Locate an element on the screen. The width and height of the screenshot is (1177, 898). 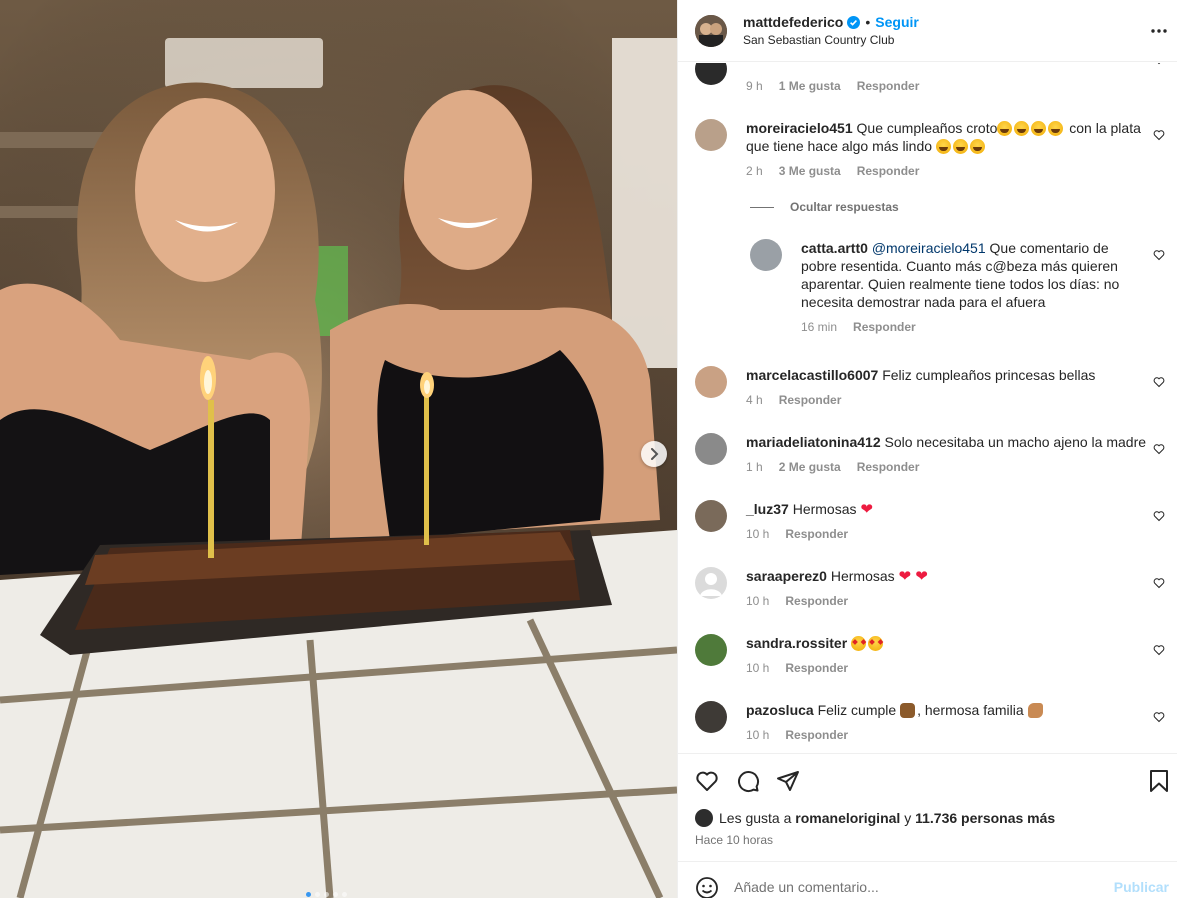
comment-text: _luz37 Hermosas ❤ is located at coordinates (943, 509).